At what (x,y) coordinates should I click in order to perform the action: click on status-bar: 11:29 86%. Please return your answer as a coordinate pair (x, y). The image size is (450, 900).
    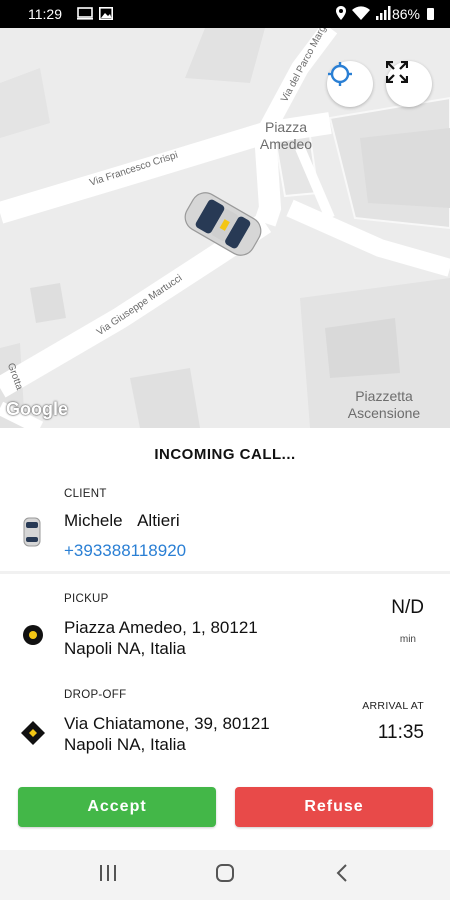
    Looking at the image, I should click on (225, 14).